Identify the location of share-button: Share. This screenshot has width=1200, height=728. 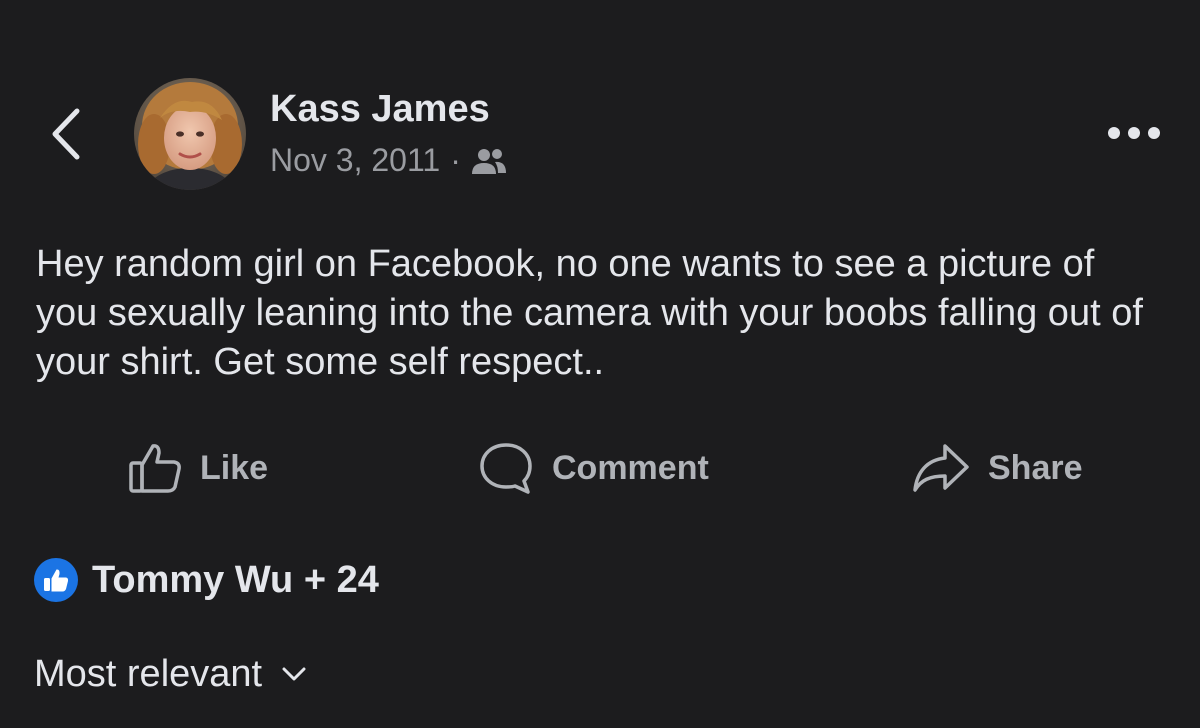
(997, 468).